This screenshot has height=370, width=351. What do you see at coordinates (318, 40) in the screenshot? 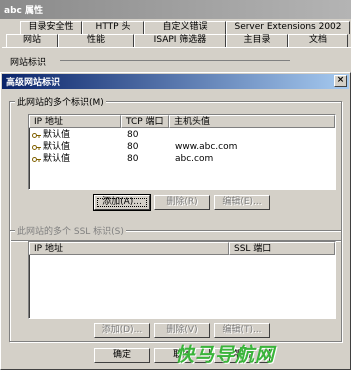
I see `tab-documents: 文档` at bounding box center [318, 40].